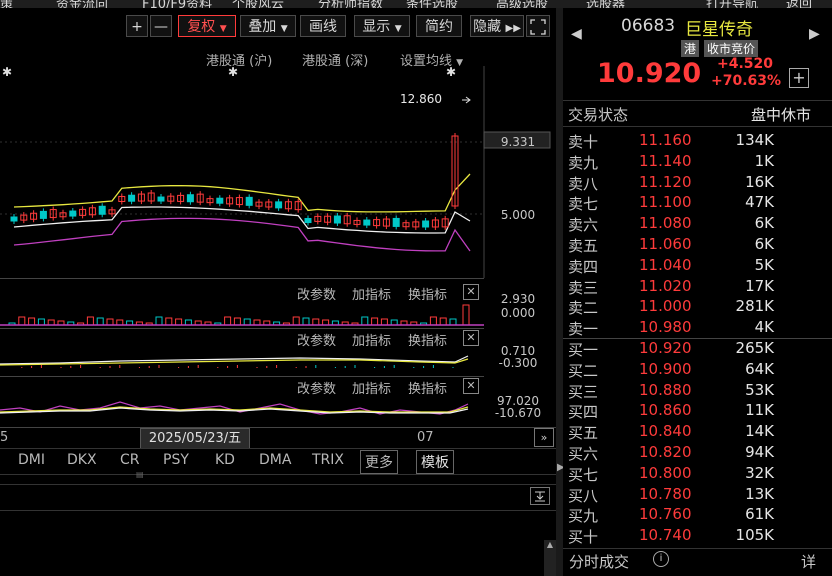 Image resolution: width=832 pixels, height=576 pixels. I want to click on detail-button: 详, so click(808, 561).